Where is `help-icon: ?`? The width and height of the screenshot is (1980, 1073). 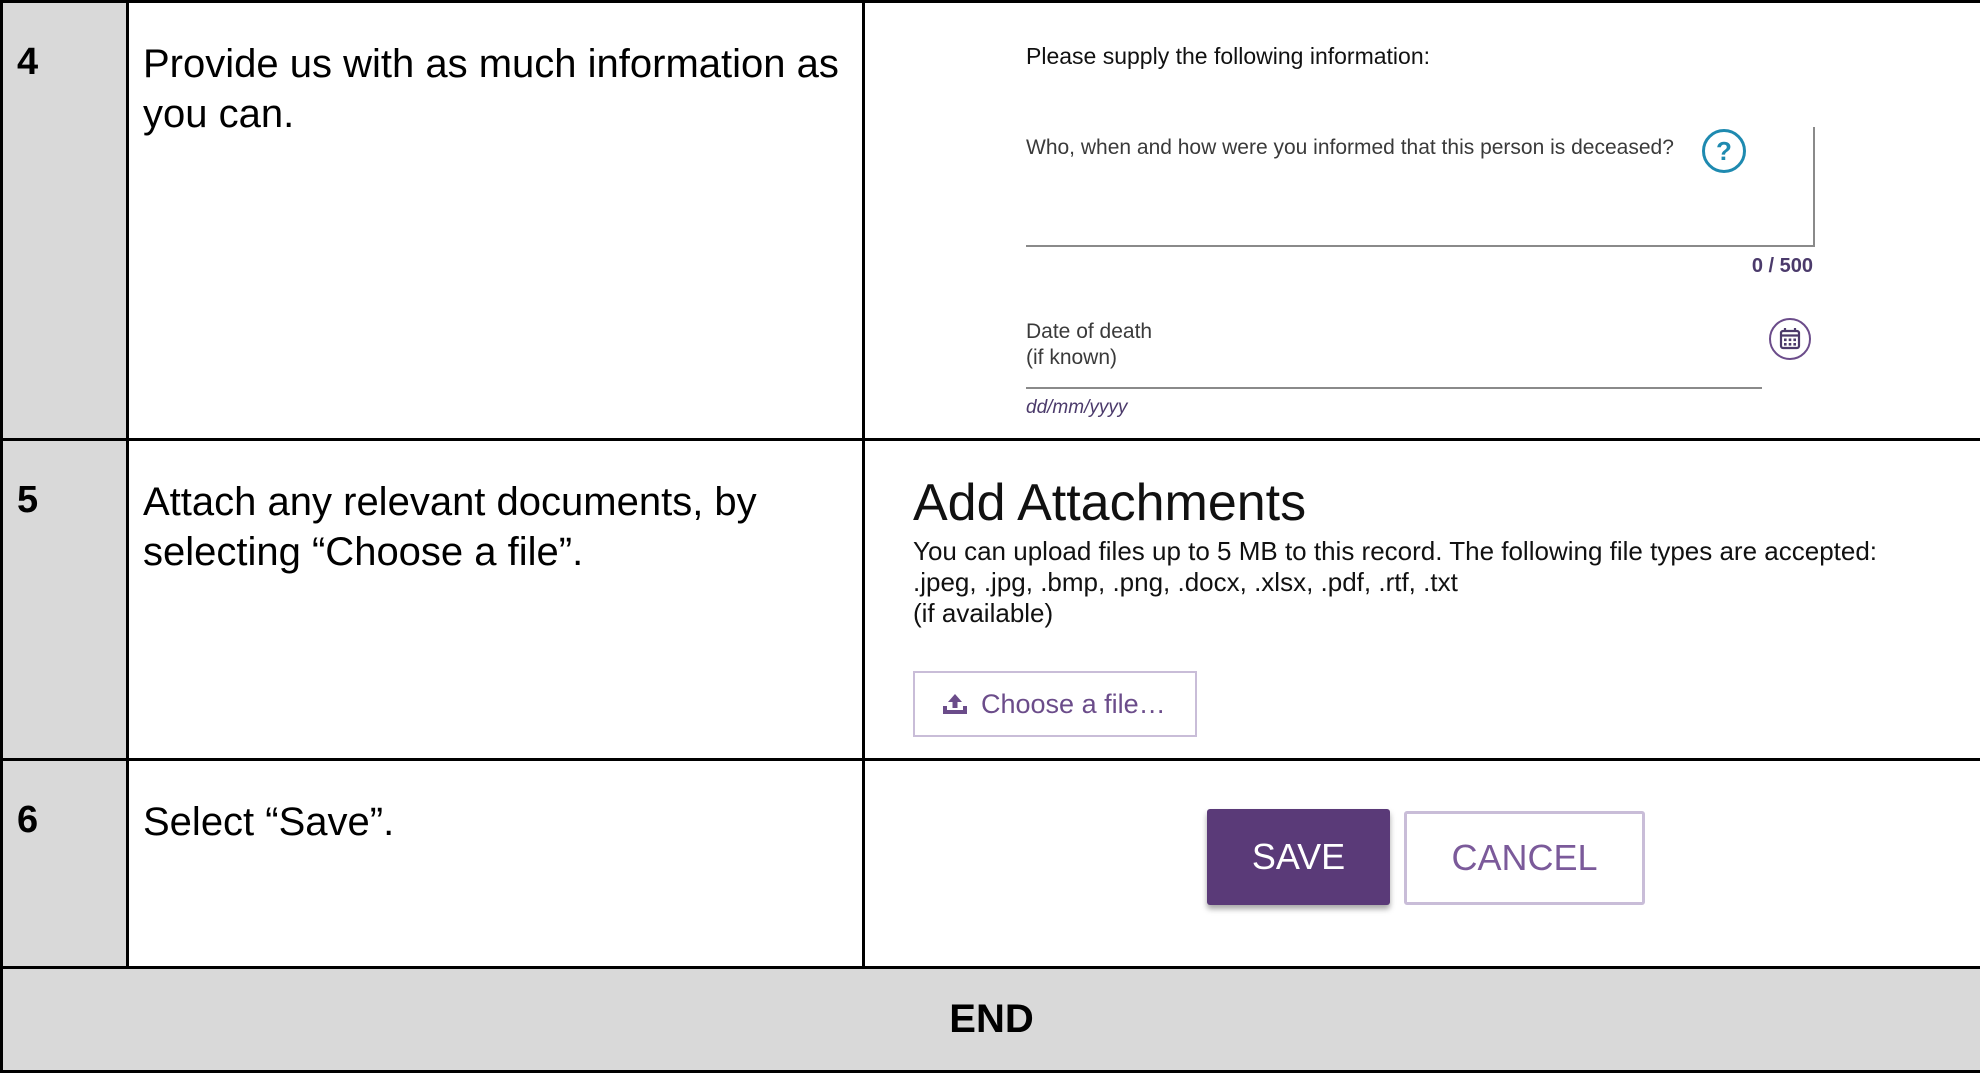
help-icon: ? is located at coordinates (1724, 151).